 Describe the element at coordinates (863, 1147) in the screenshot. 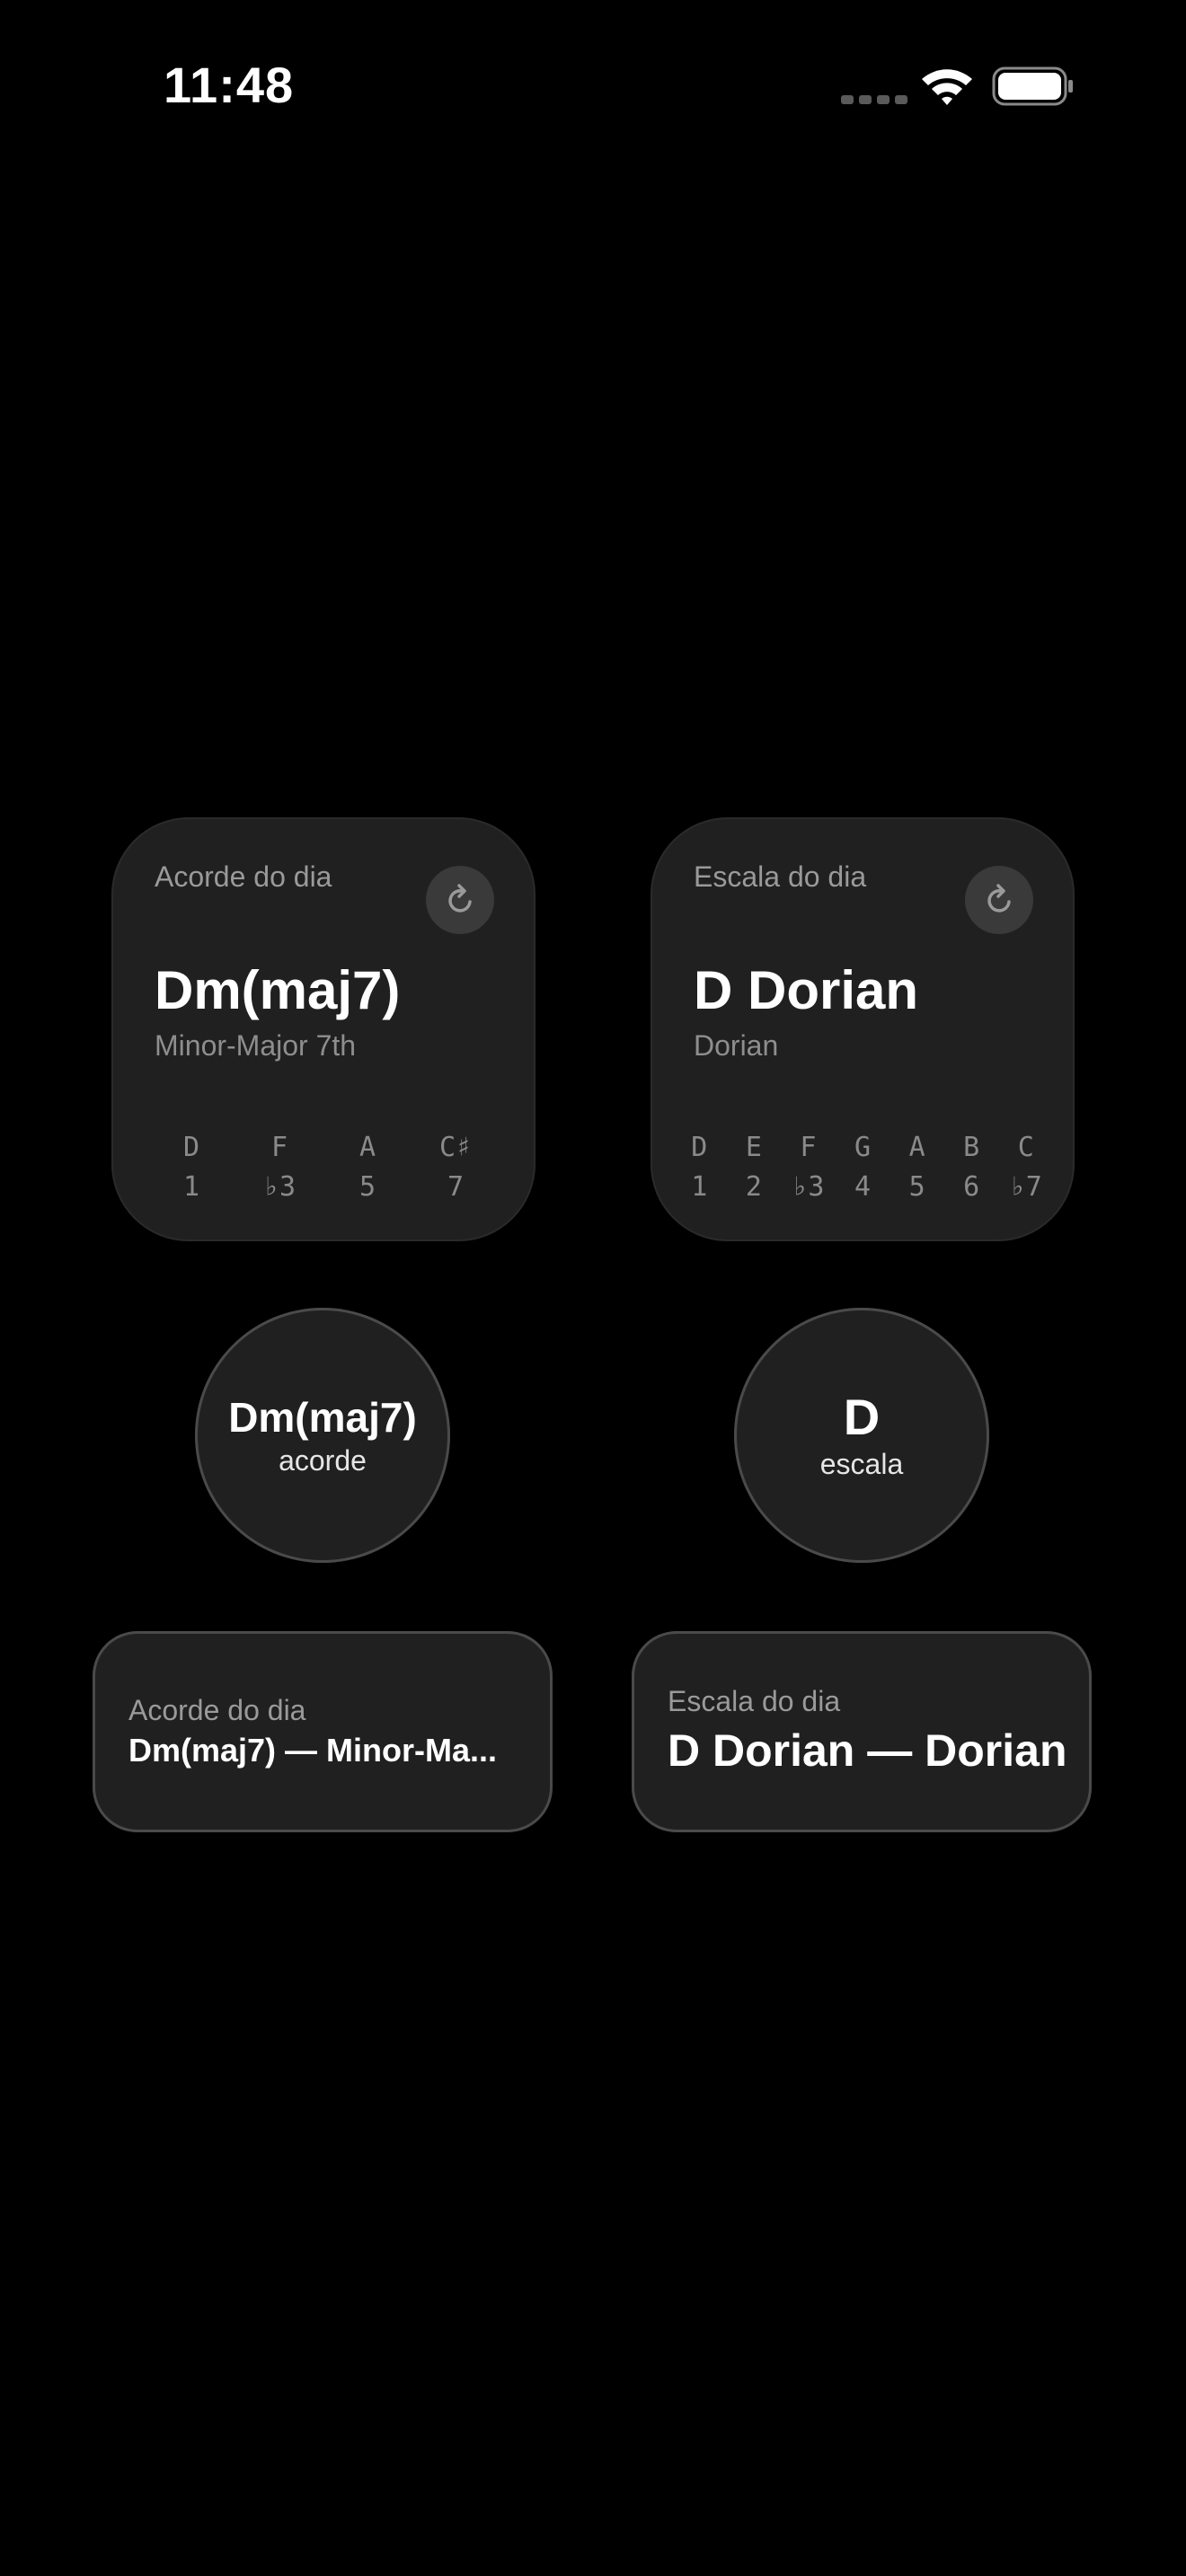

I see `note-name: G` at that location.